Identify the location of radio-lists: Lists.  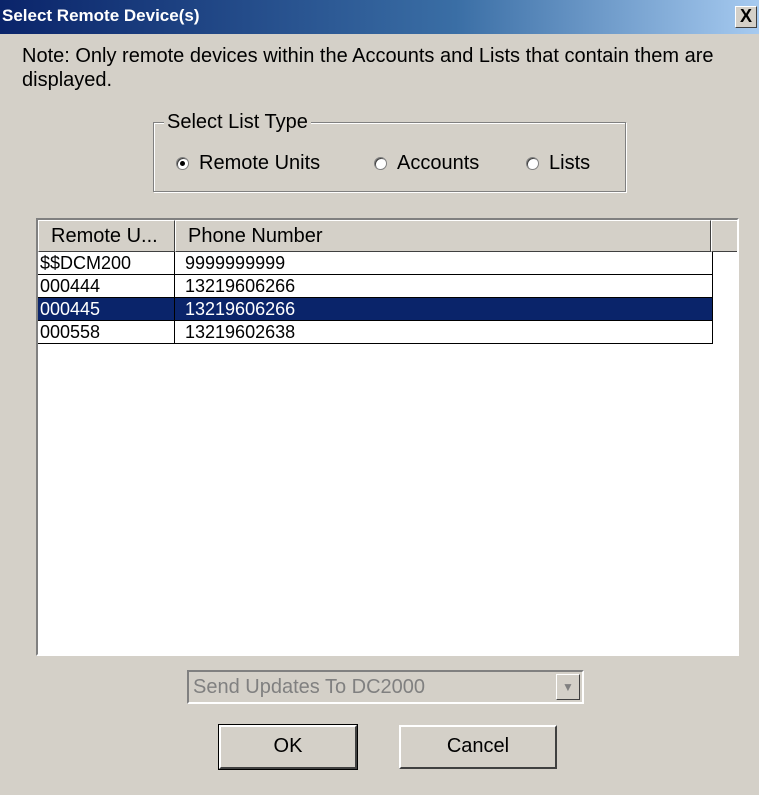
(558, 163).